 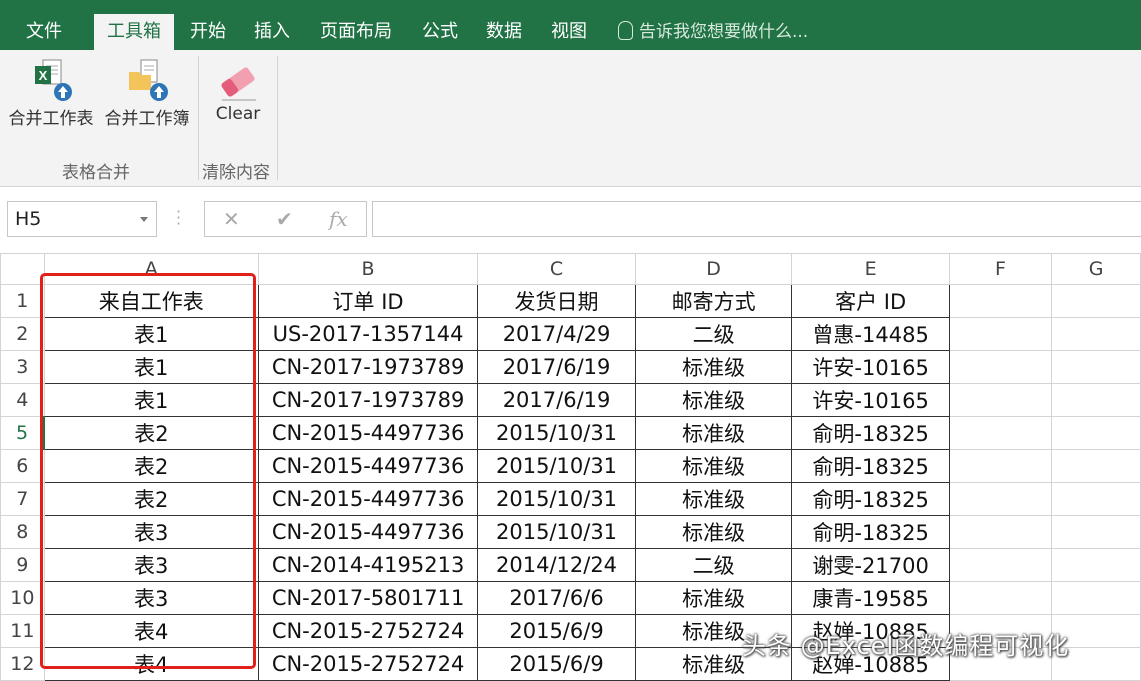 I want to click on cell: 发货日期, so click(x=556, y=301).